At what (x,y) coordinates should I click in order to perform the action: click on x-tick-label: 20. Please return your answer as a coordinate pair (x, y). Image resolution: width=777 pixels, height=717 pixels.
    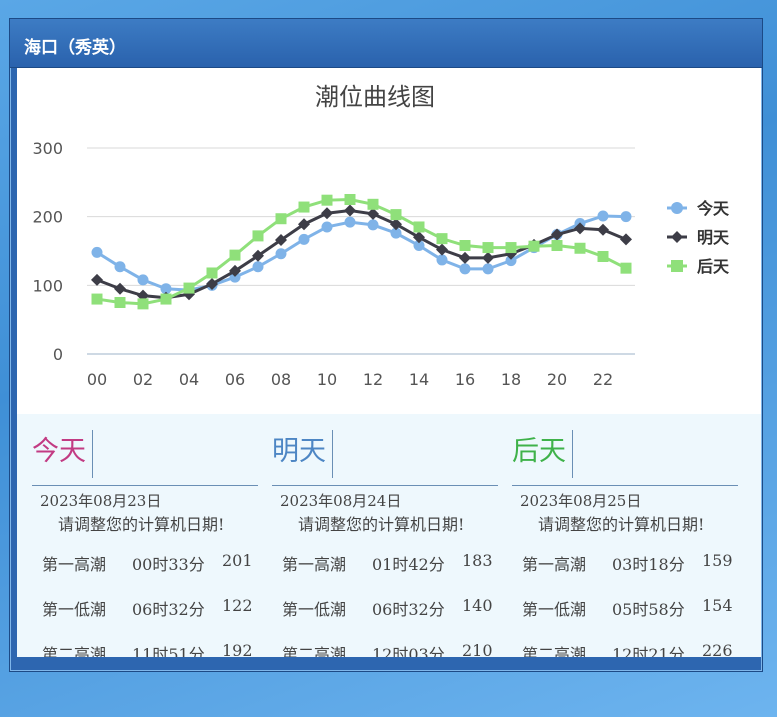
    Looking at the image, I should click on (557, 379).